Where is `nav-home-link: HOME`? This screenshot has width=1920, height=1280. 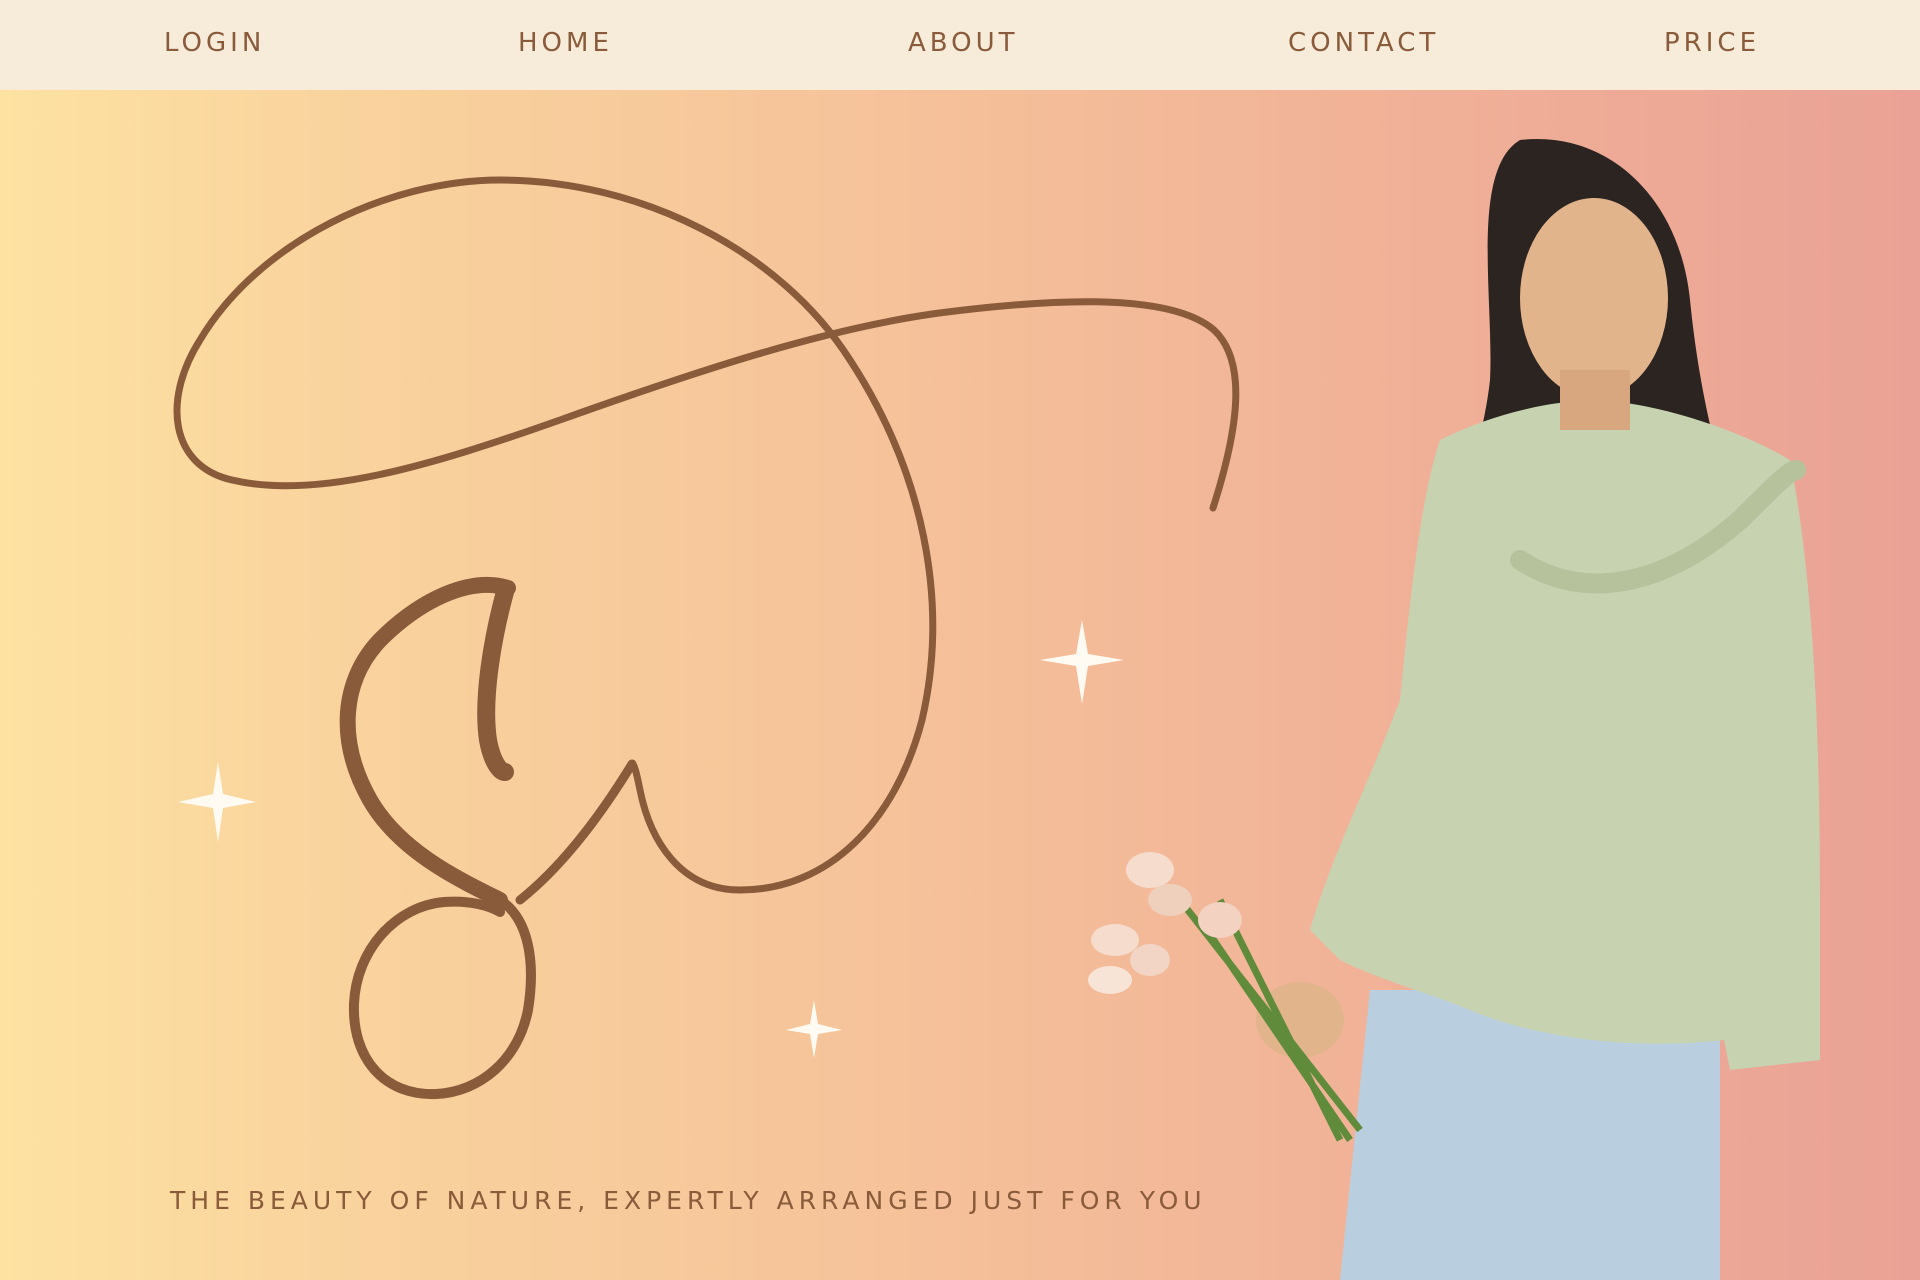 nav-home-link: HOME is located at coordinates (565, 43).